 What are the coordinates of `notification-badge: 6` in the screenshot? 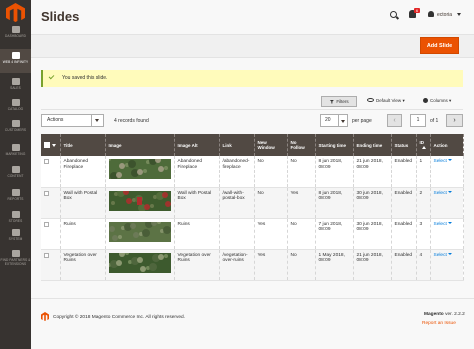 It's located at (417, 10).